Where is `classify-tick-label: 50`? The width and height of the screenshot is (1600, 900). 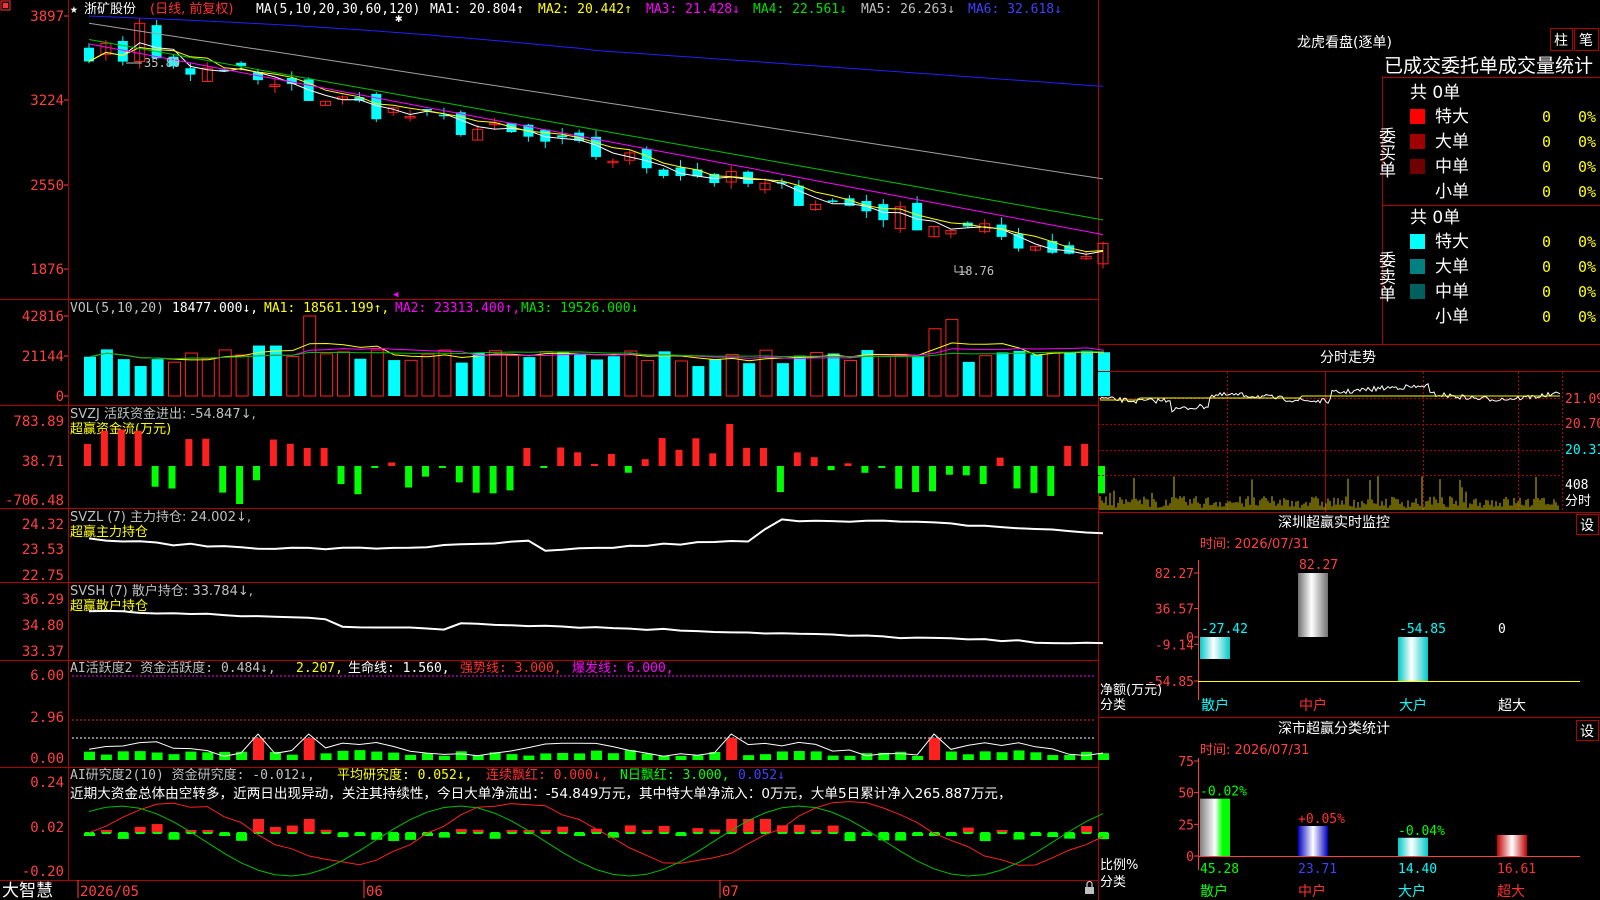 classify-tick-label: 50 is located at coordinates (1186, 794).